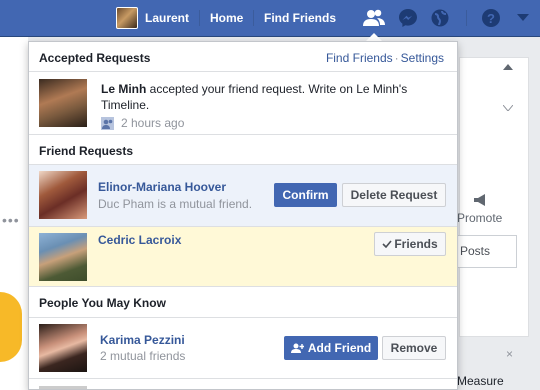 This screenshot has width=540, height=390. I want to click on friend-request-row: Cedric Lacroix Friends, so click(243, 257).